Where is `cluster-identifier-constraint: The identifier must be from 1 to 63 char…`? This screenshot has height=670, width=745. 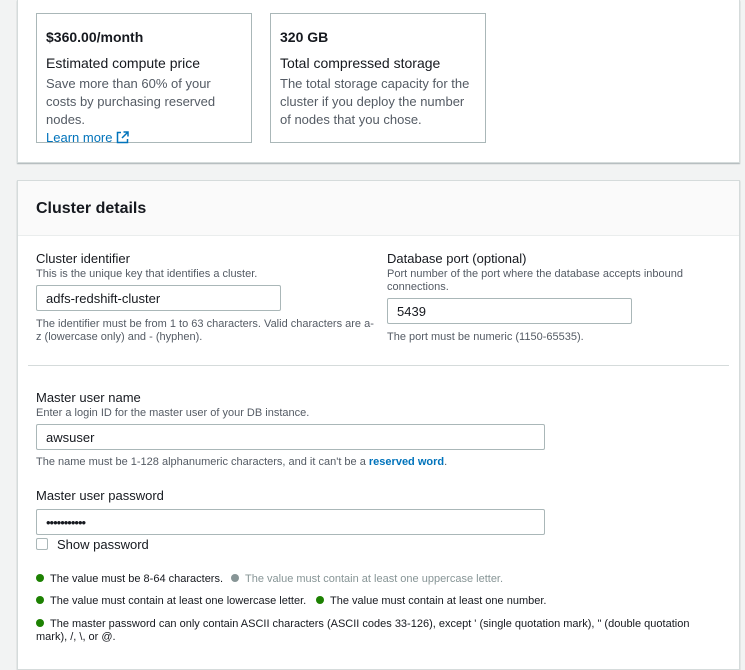
cluster-identifier-constraint: The identifier must be from 1 to 63 char… is located at coordinates (205, 330).